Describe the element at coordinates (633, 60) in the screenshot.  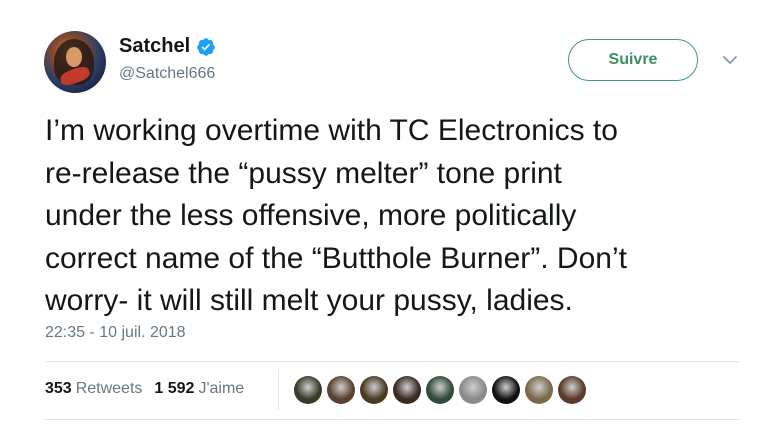
I see `follow-button: Suivre` at that location.